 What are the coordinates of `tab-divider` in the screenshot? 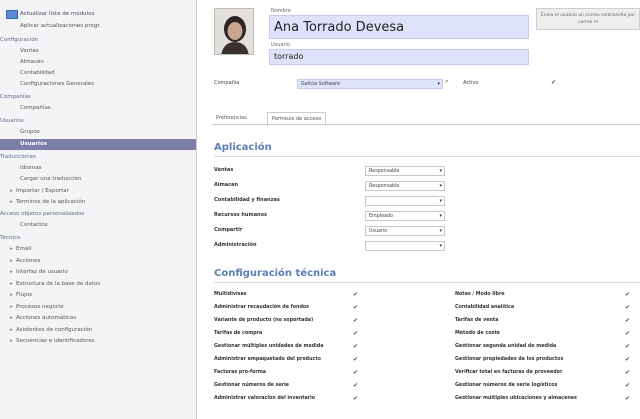 It's located at (426, 124).